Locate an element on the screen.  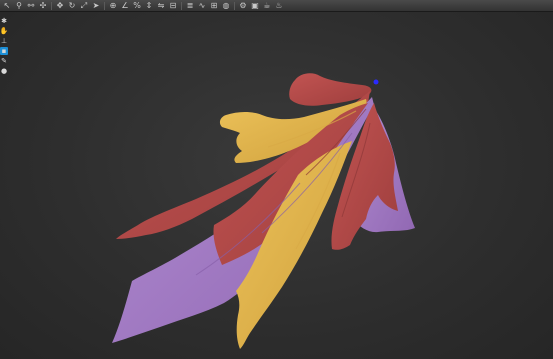
snap-icon: ⊕ is located at coordinates (113, 5).